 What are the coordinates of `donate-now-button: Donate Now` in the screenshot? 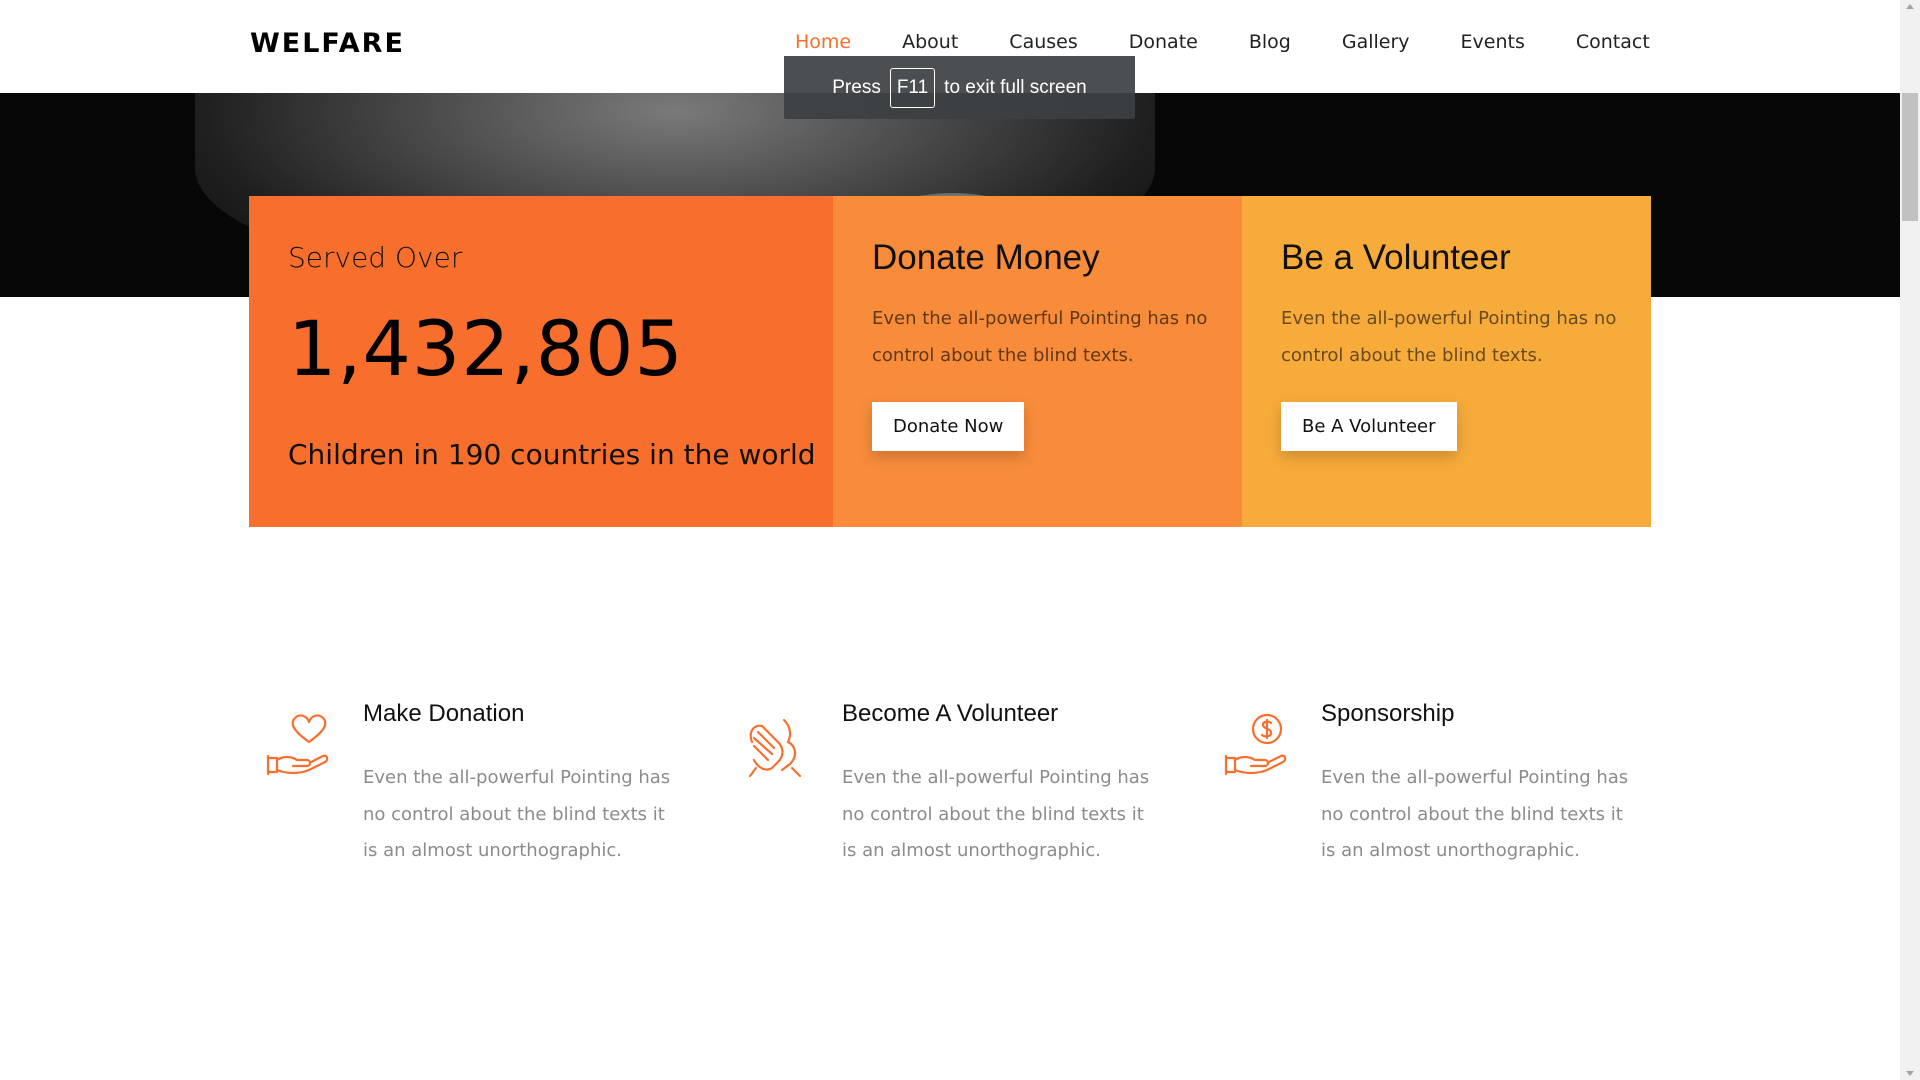 It's located at (948, 426).